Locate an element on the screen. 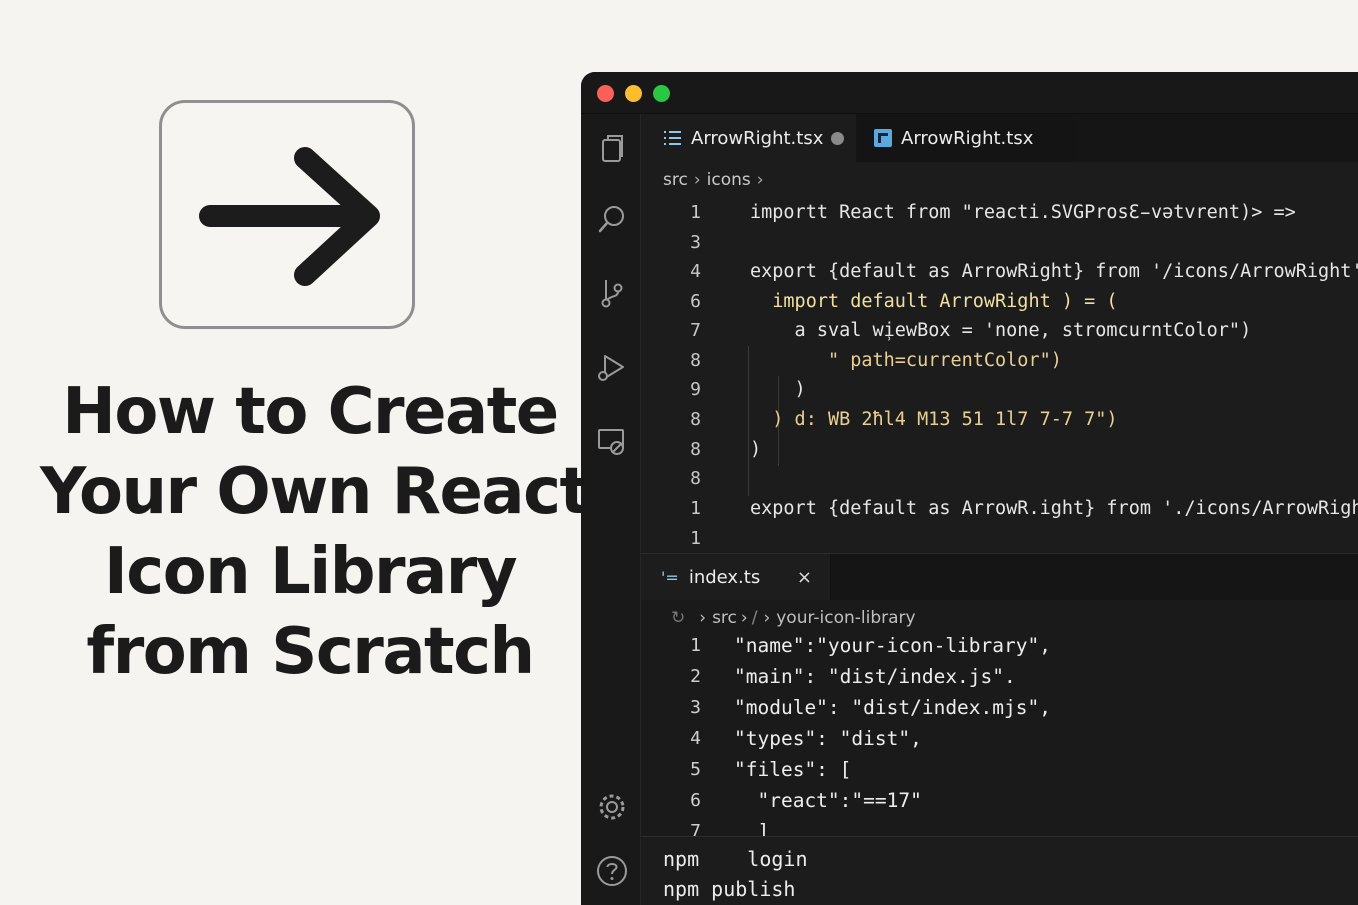 This screenshot has width=1358, height=905. code-line: 2 "main": "dist/index.js". is located at coordinates (999, 676).